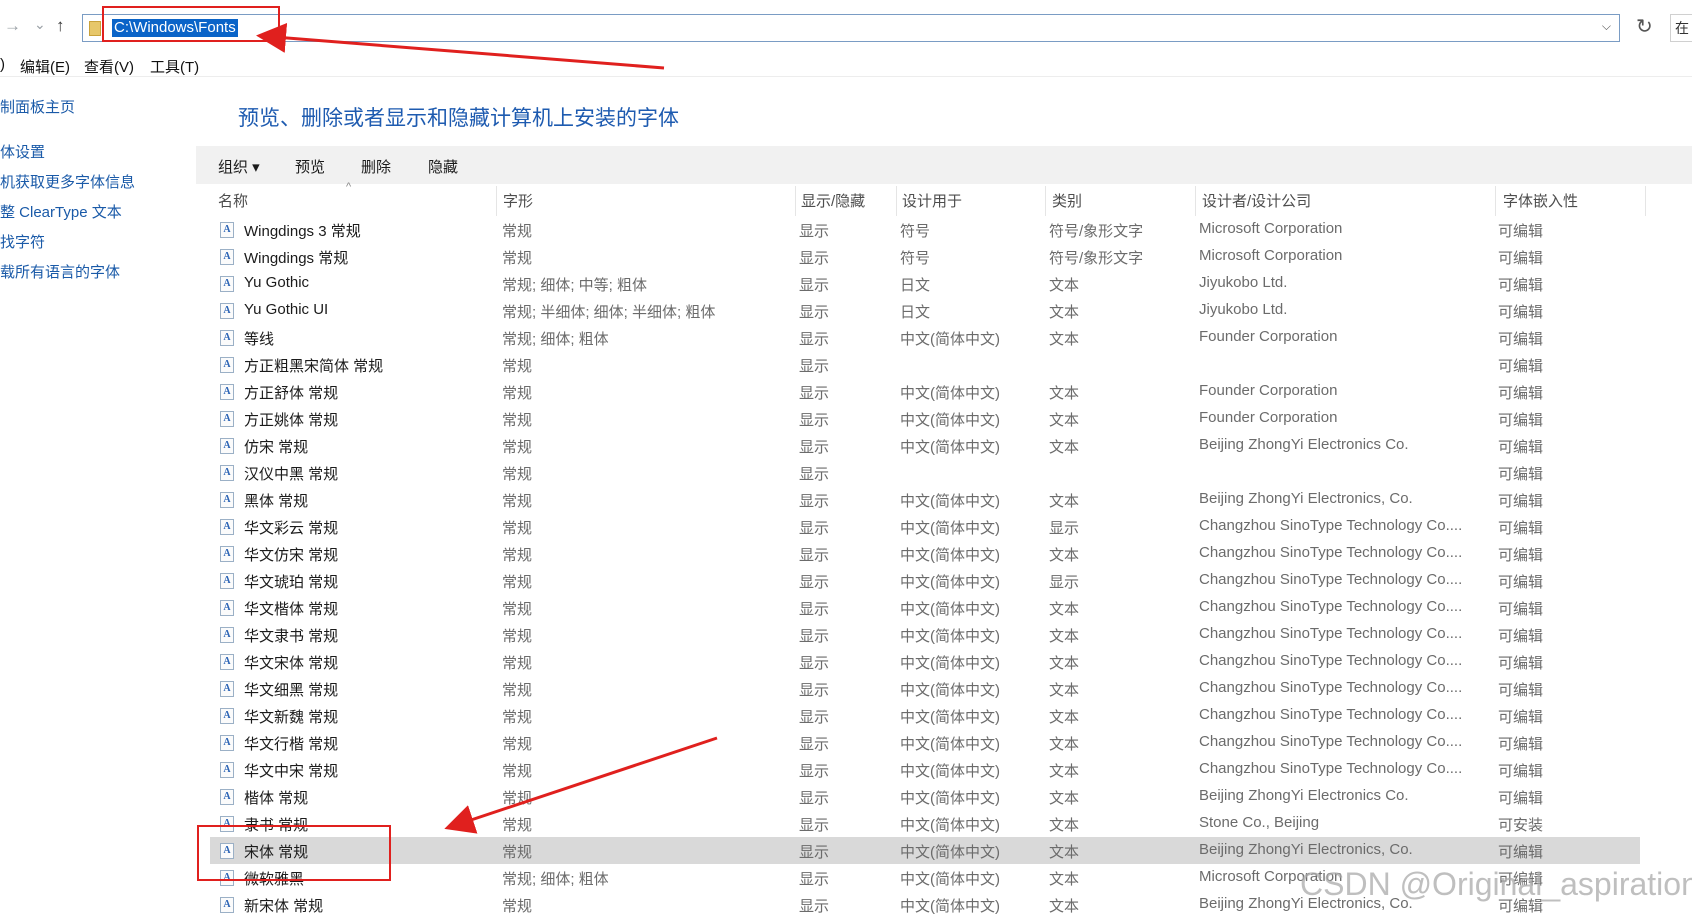 This screenshot has height=918, width=1692. What do you see at coordinates (460, 46) in the screenshot?
I see `annotation-arrow-address` at bounding box center [460, 46].